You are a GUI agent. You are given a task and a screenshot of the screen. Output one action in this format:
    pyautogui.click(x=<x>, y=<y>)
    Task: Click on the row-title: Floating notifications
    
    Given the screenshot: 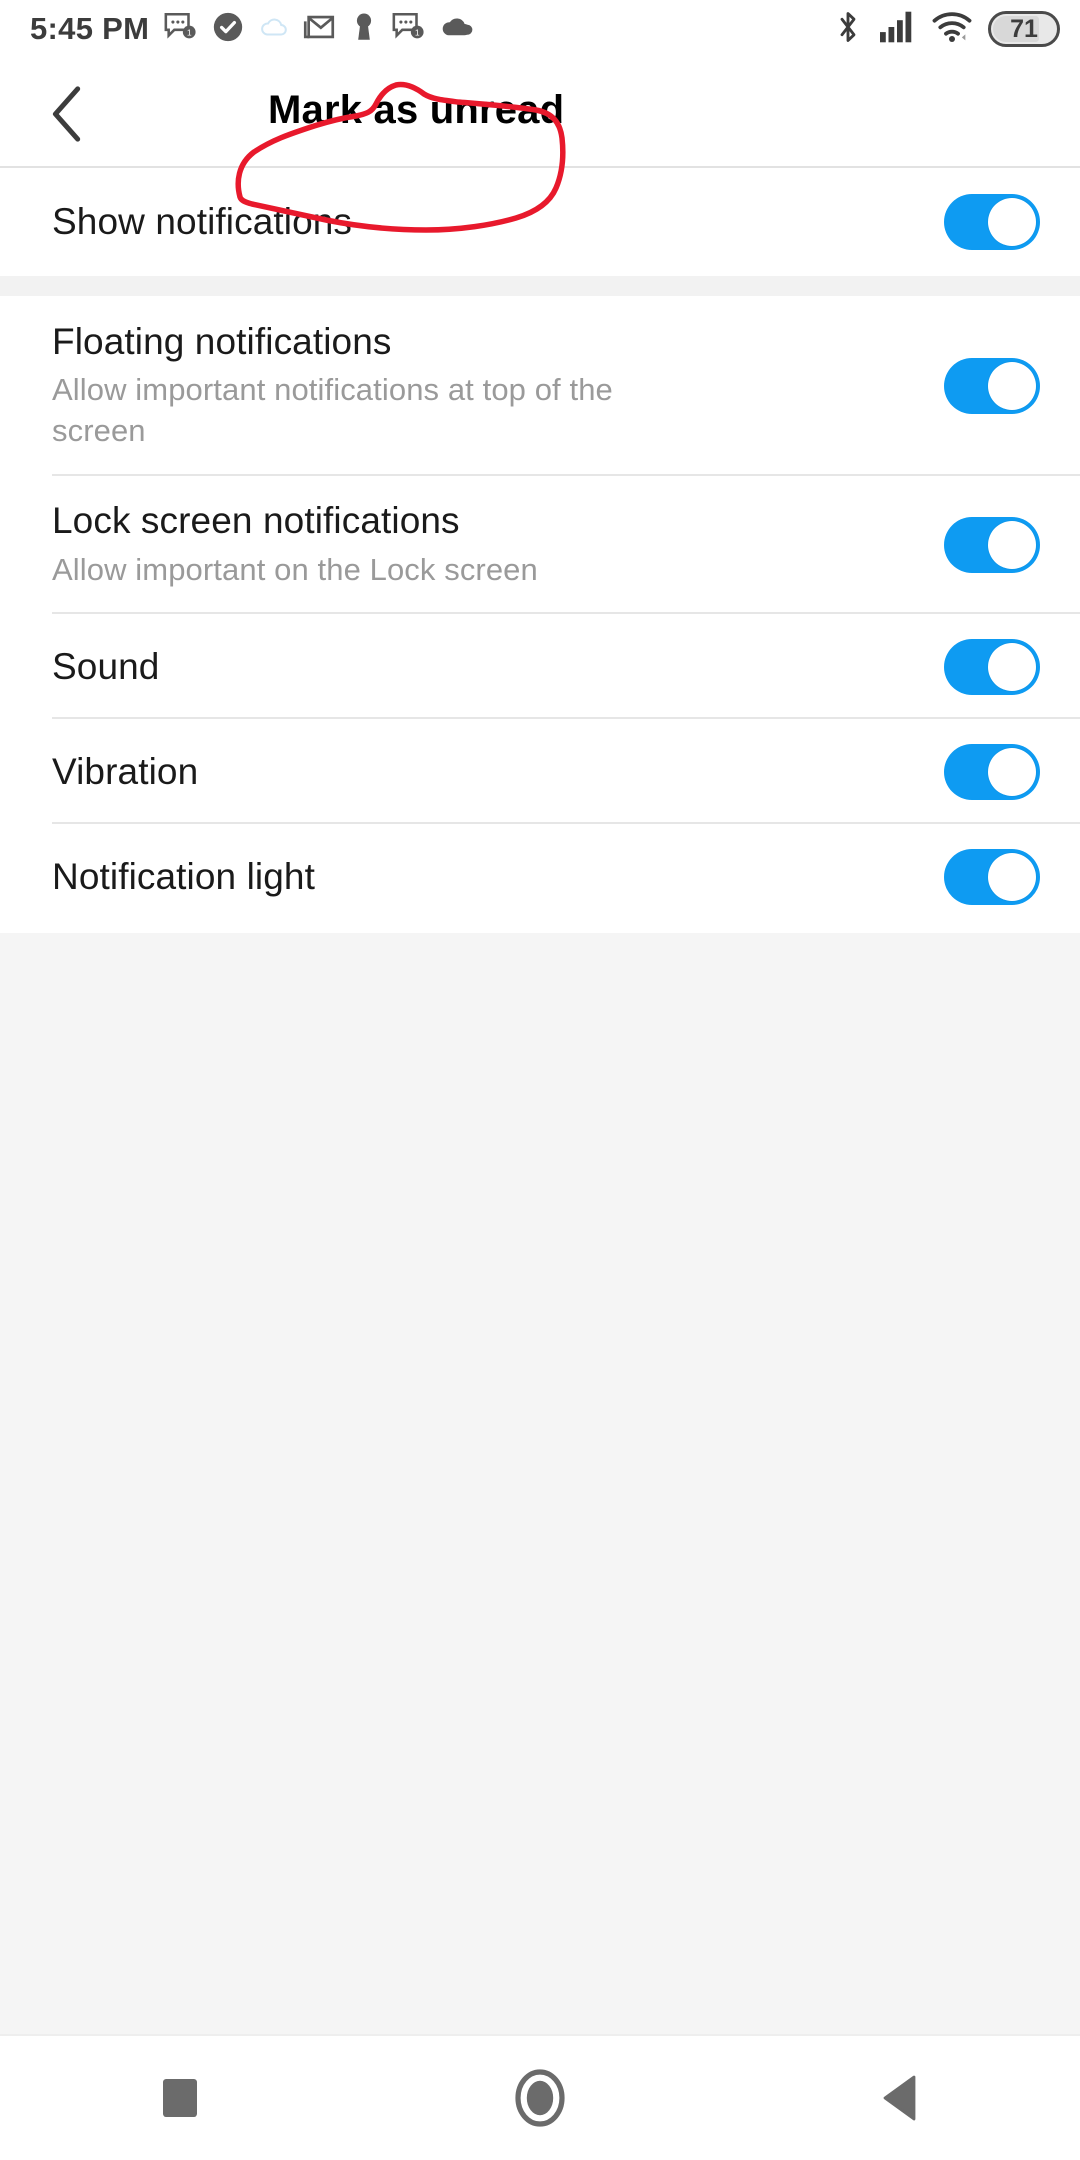 What is the action you would take?
    pyautogui.click(x=222, y=341)
    